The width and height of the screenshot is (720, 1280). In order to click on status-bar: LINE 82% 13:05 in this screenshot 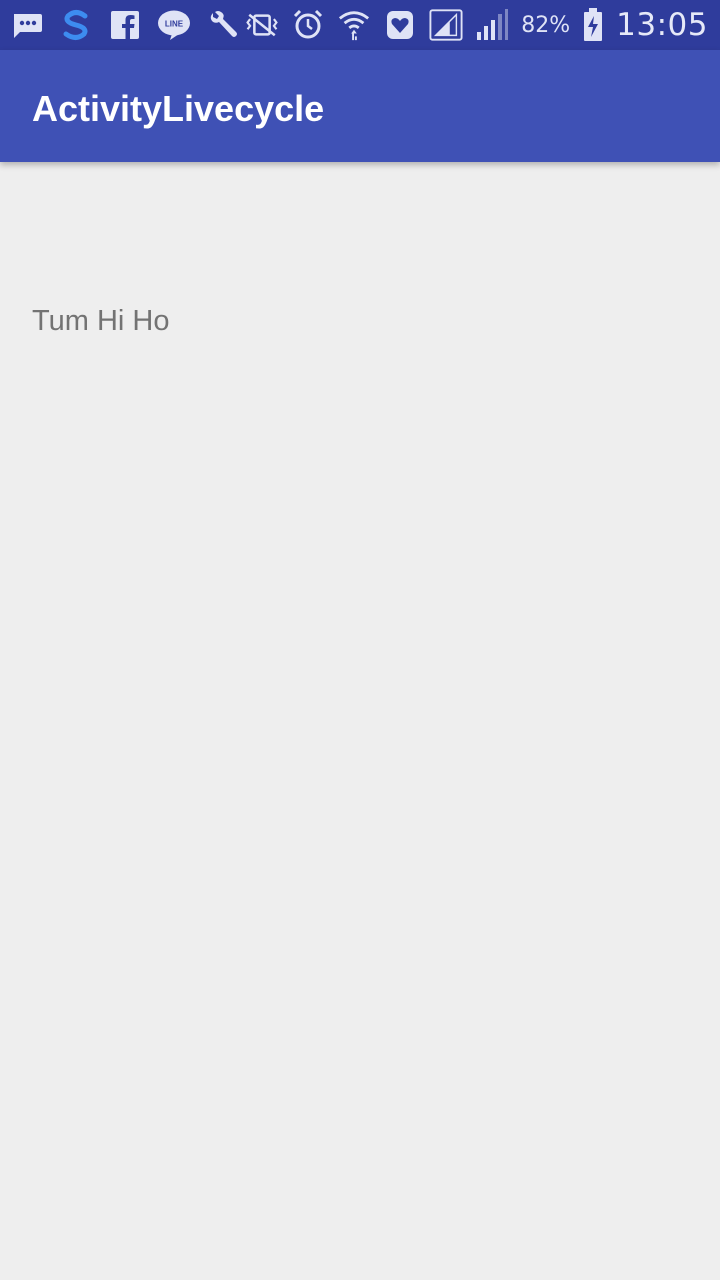, I will do `click(360, 25)`.